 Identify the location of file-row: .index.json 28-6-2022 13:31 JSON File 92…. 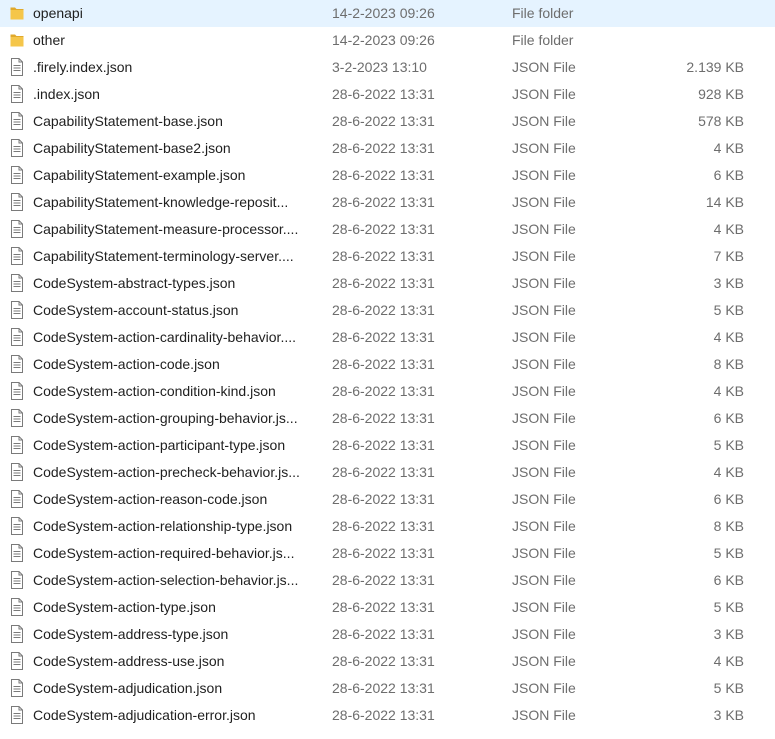
(387, 94).